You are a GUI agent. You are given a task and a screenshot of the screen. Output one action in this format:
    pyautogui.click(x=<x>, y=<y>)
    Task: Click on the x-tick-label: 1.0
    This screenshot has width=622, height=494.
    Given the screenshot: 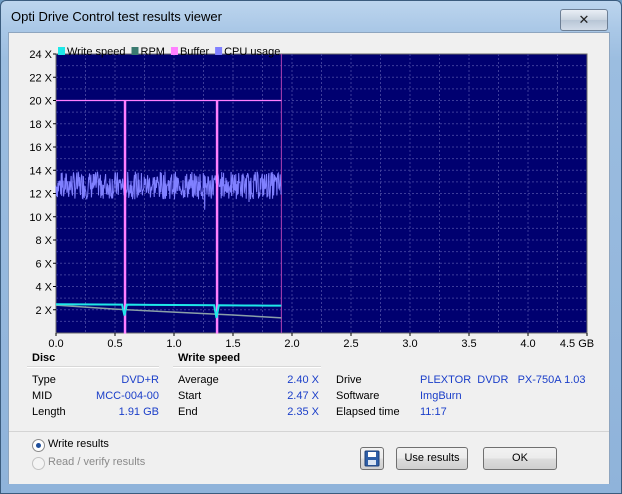 What is the action you would take?
    pyautogui.click(x=173, y=343)
    